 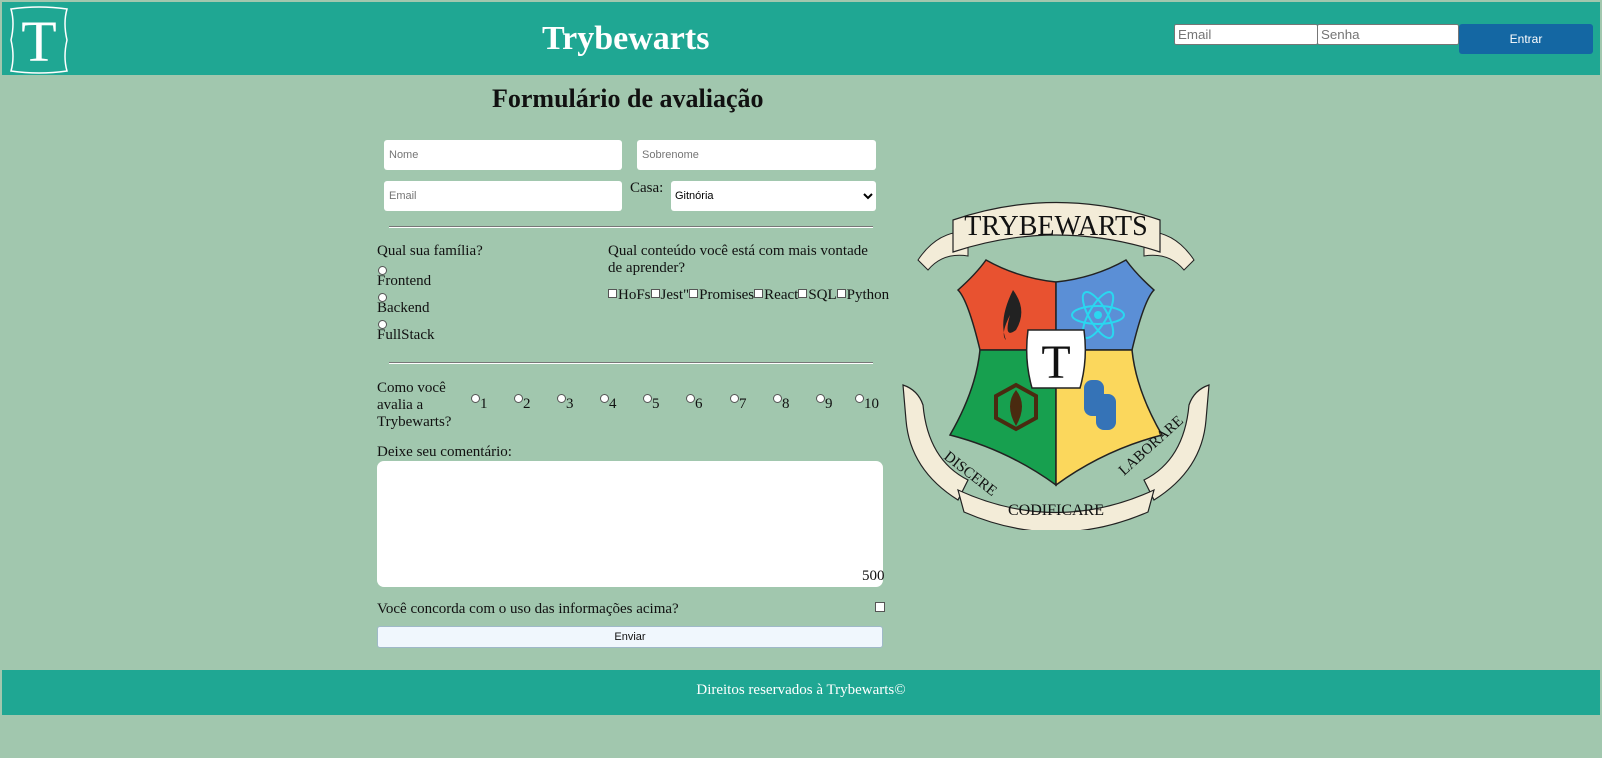 I want to click on family-option-label: FullStack, so click(x=406, y=335).